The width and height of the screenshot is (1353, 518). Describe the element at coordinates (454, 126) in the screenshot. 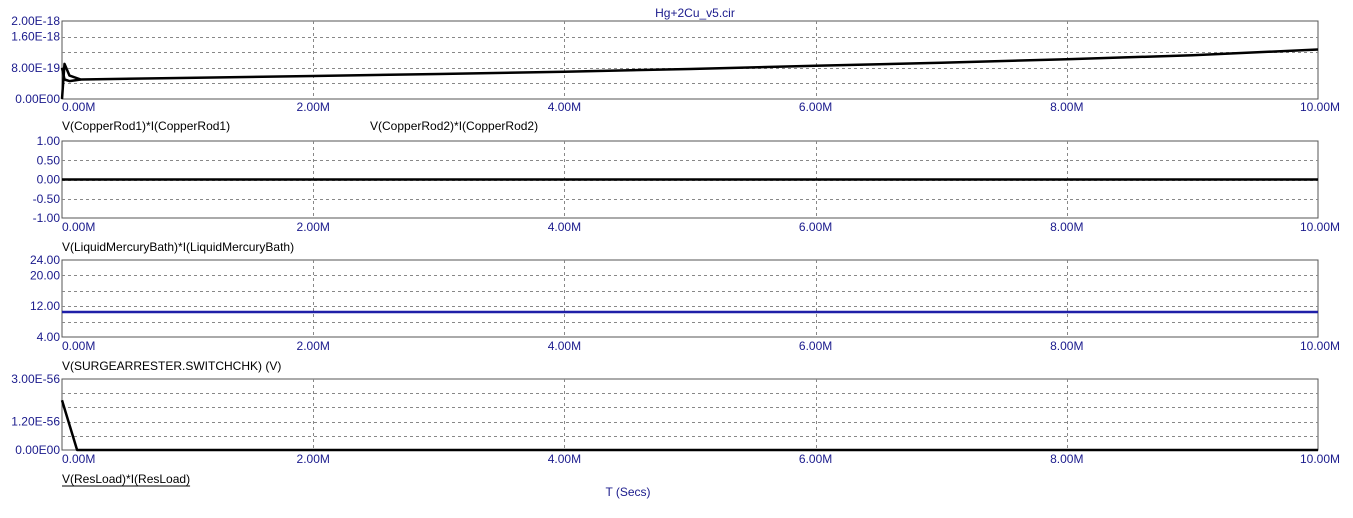

I see `trace-label: V(CopperRod2)*I(CopperRod2)` at that location.